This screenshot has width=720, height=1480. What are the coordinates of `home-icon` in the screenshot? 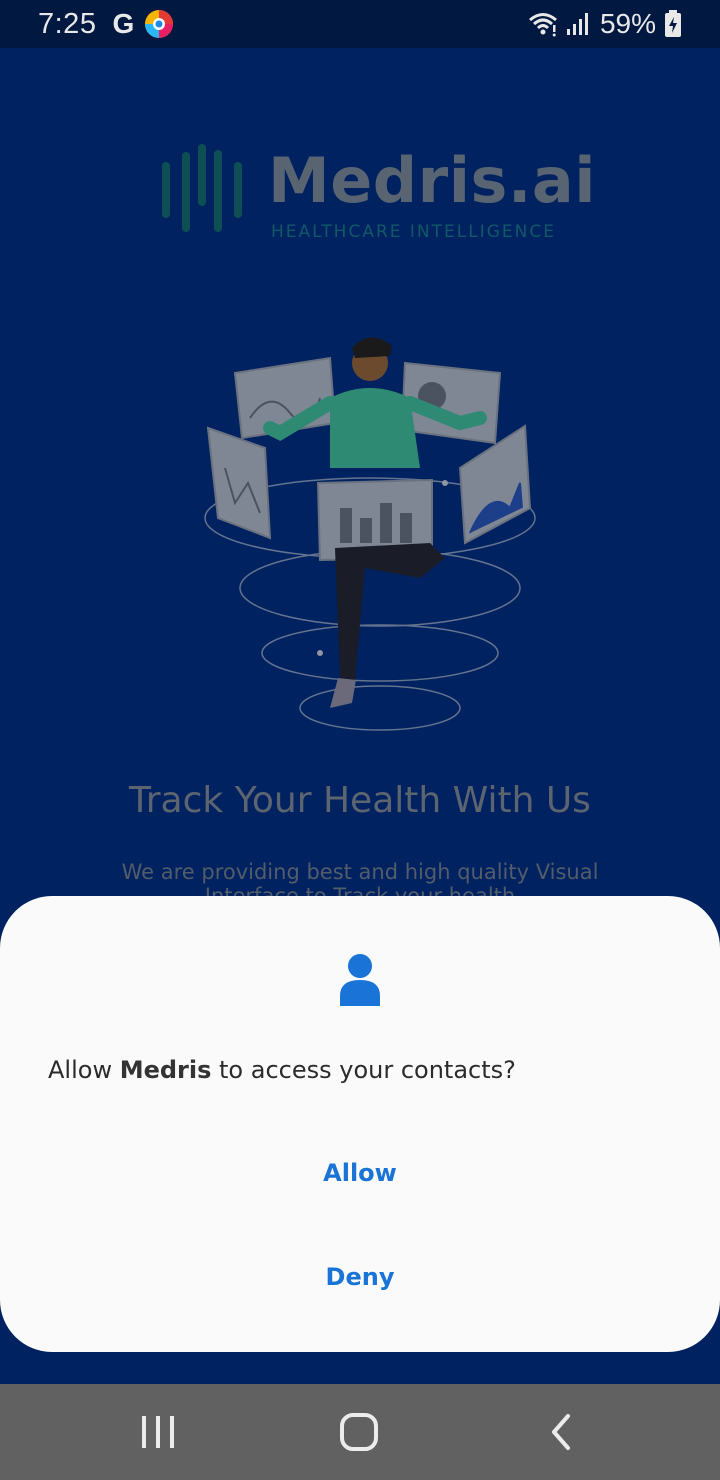 It's located at (359, 1432).